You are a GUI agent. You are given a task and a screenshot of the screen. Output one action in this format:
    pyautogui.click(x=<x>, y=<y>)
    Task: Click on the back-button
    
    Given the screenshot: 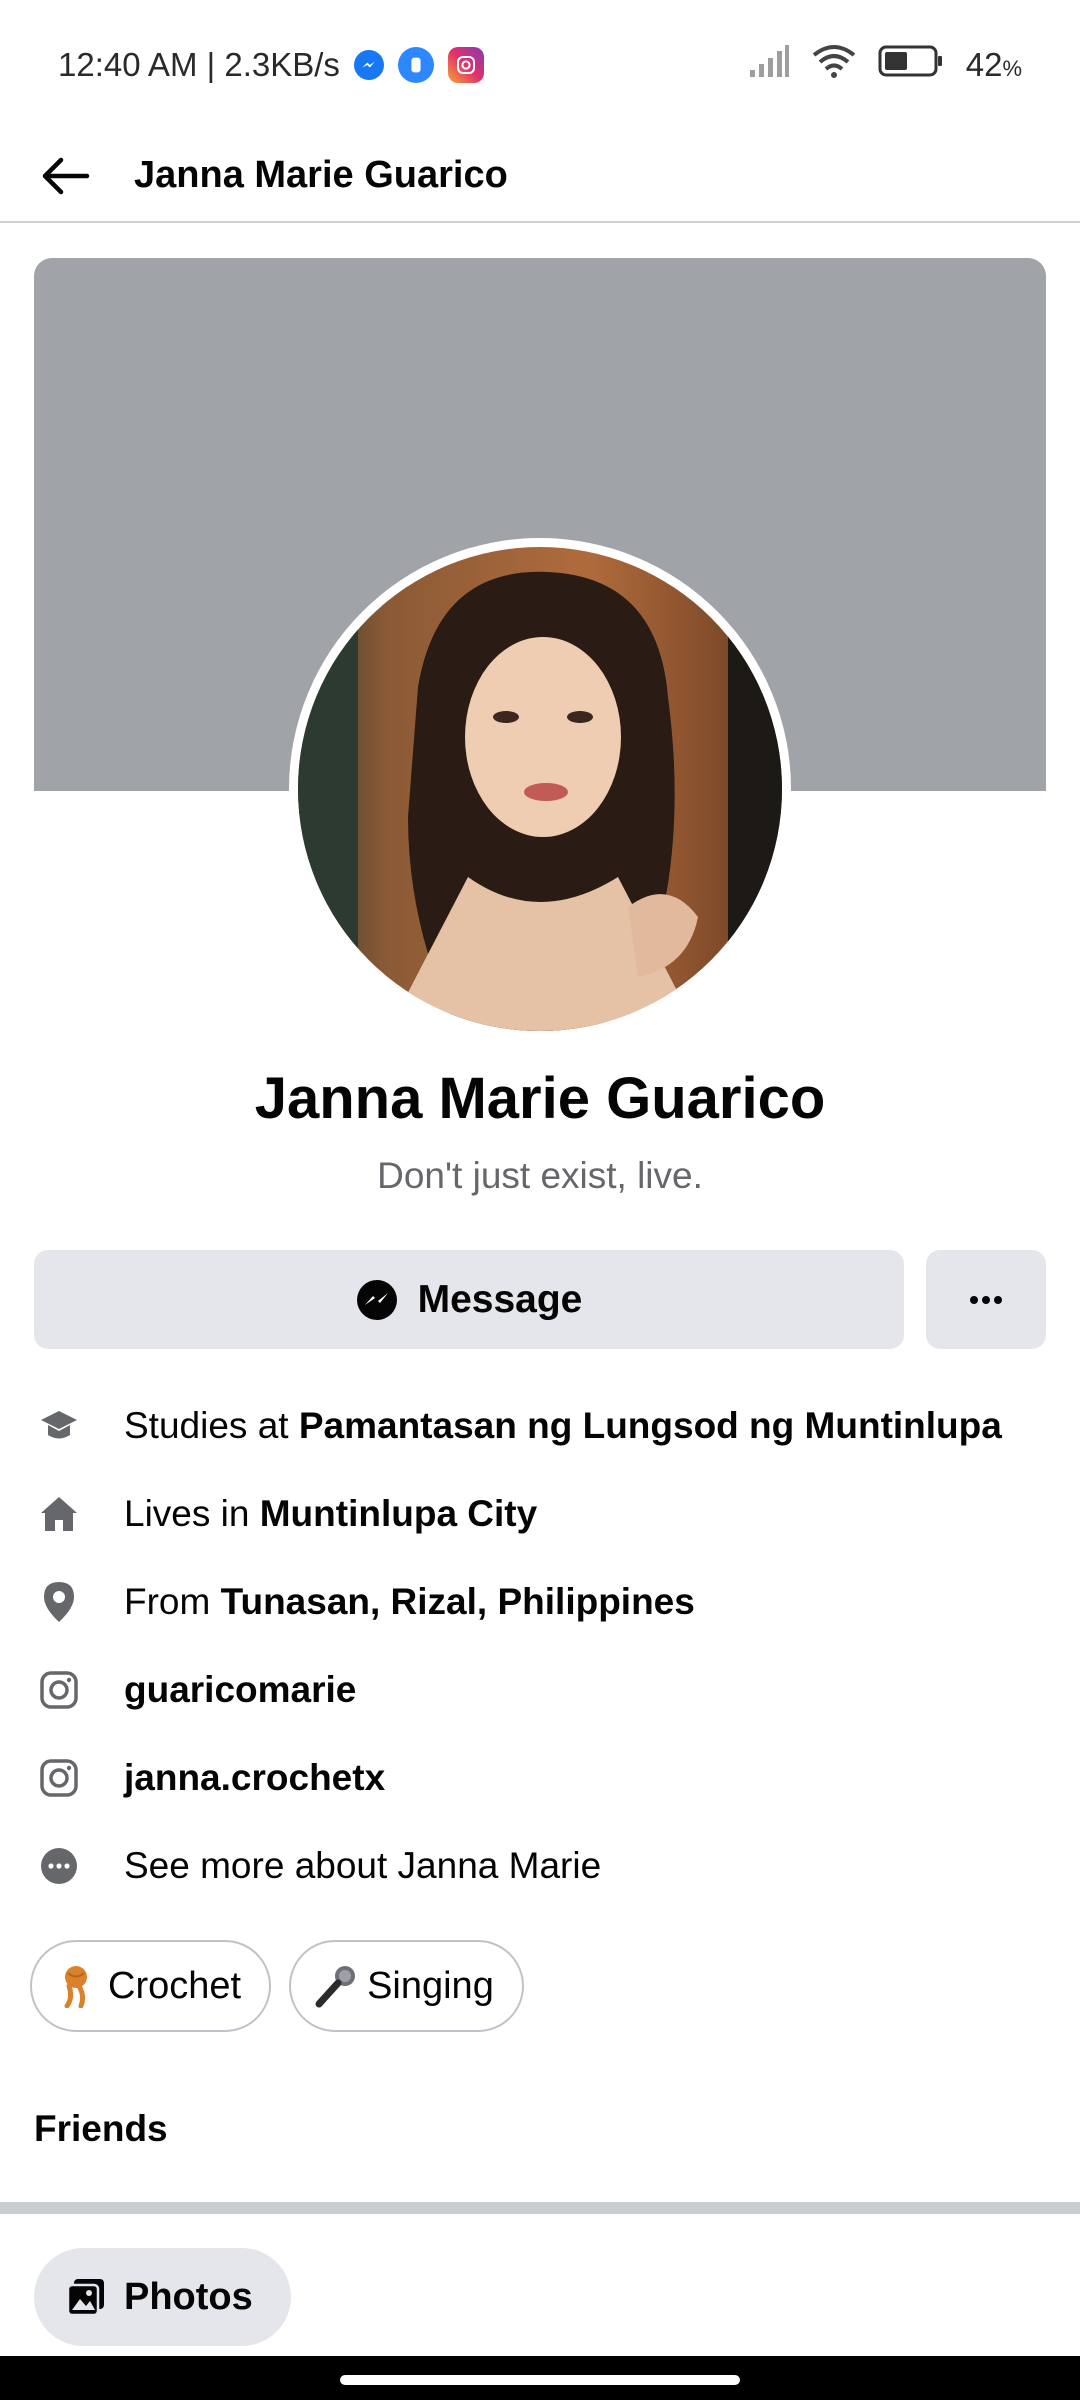 What is the action you would take?
    pyautogui.click(x=65, y=175)
    